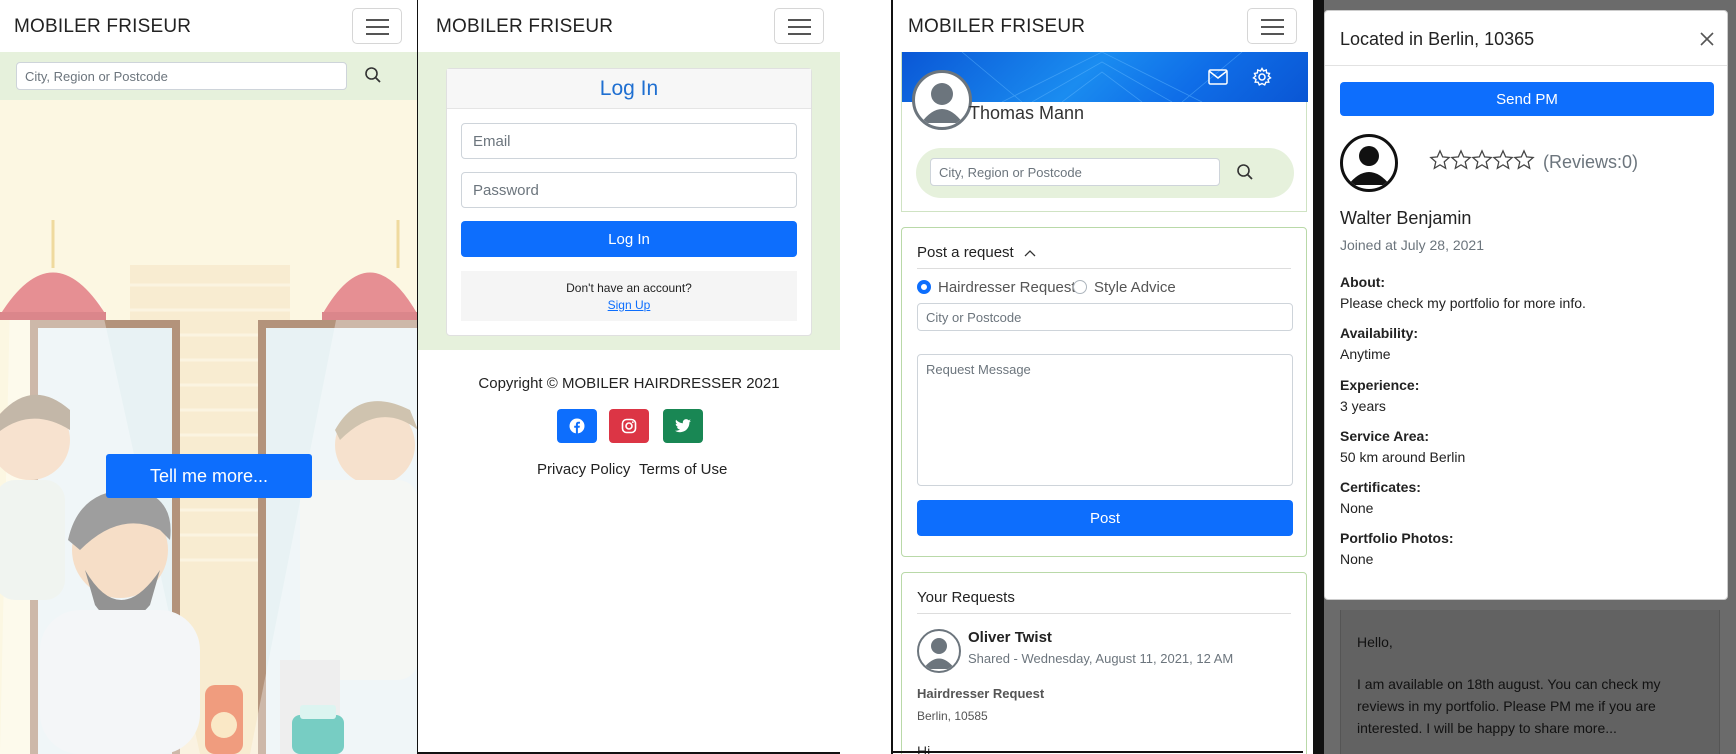 This screenshot has width=1736, height=754. I want to click on privacy-policy-link: Privacy Policy, so click(583, 469).